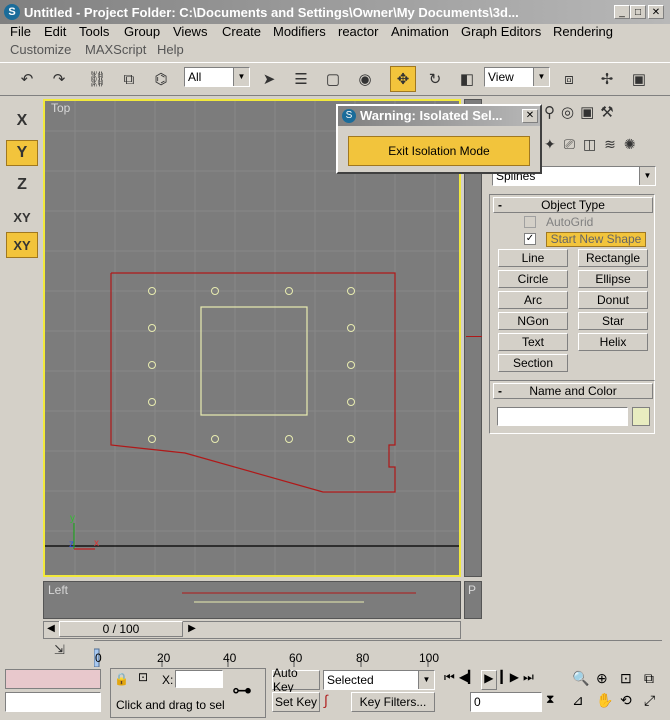  What do you see at coordinates (269, 79) in the screenshot?
I see `select-object-icon: ➤` at bounding box center [269, 79].